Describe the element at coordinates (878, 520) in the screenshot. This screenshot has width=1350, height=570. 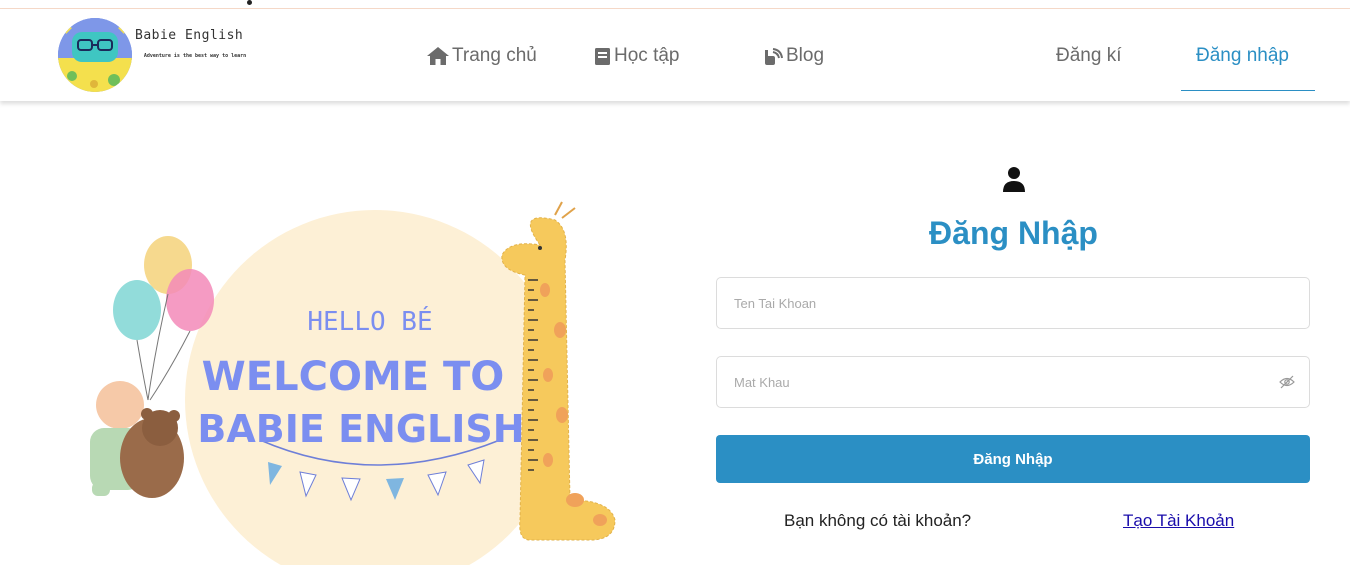
I see `no-account-text: Bạn không có tài khoản?` at that location.